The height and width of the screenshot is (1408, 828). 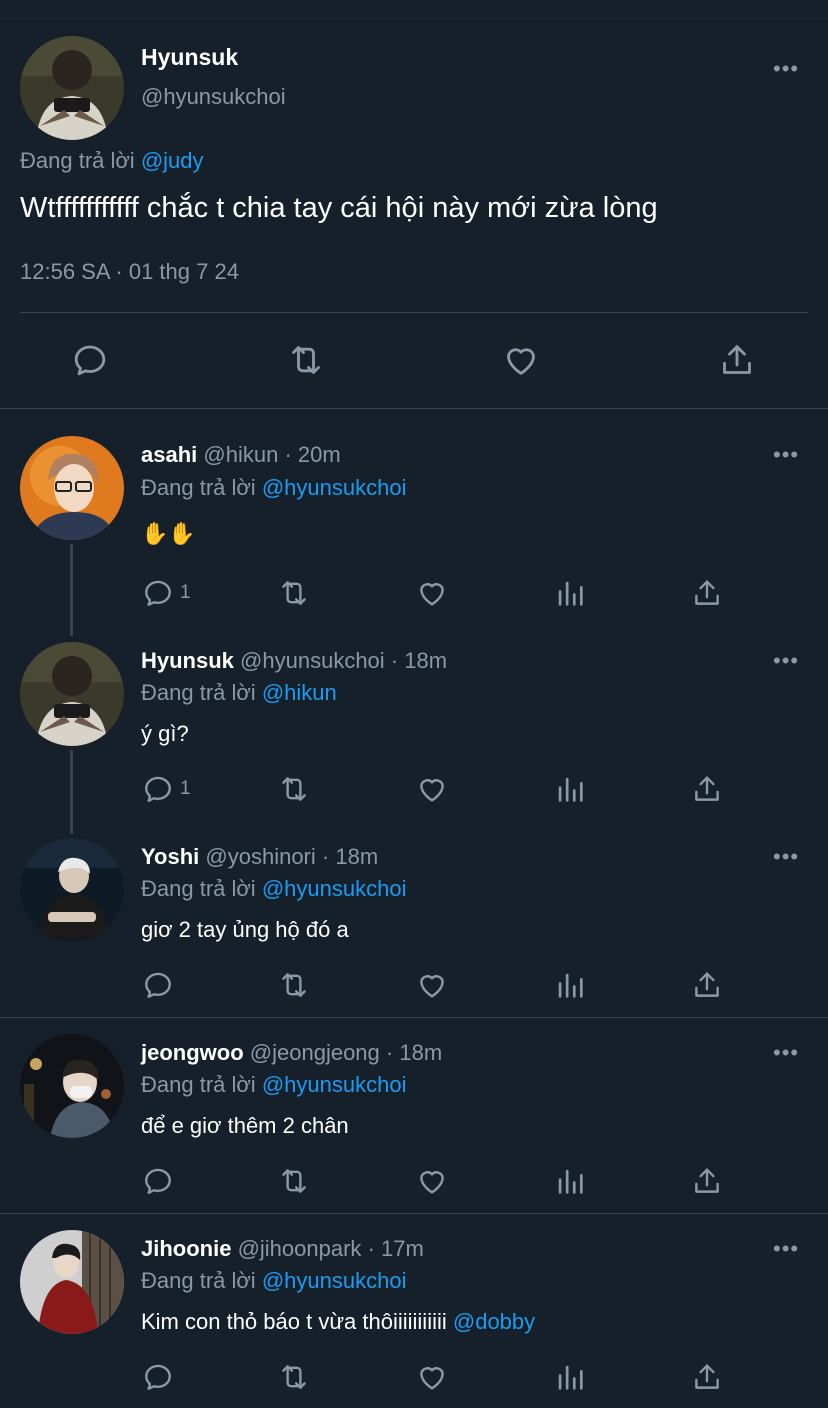 I want to click on reply-header: Yoshi @yoshinori · 18m, so click(x=259, y=857).